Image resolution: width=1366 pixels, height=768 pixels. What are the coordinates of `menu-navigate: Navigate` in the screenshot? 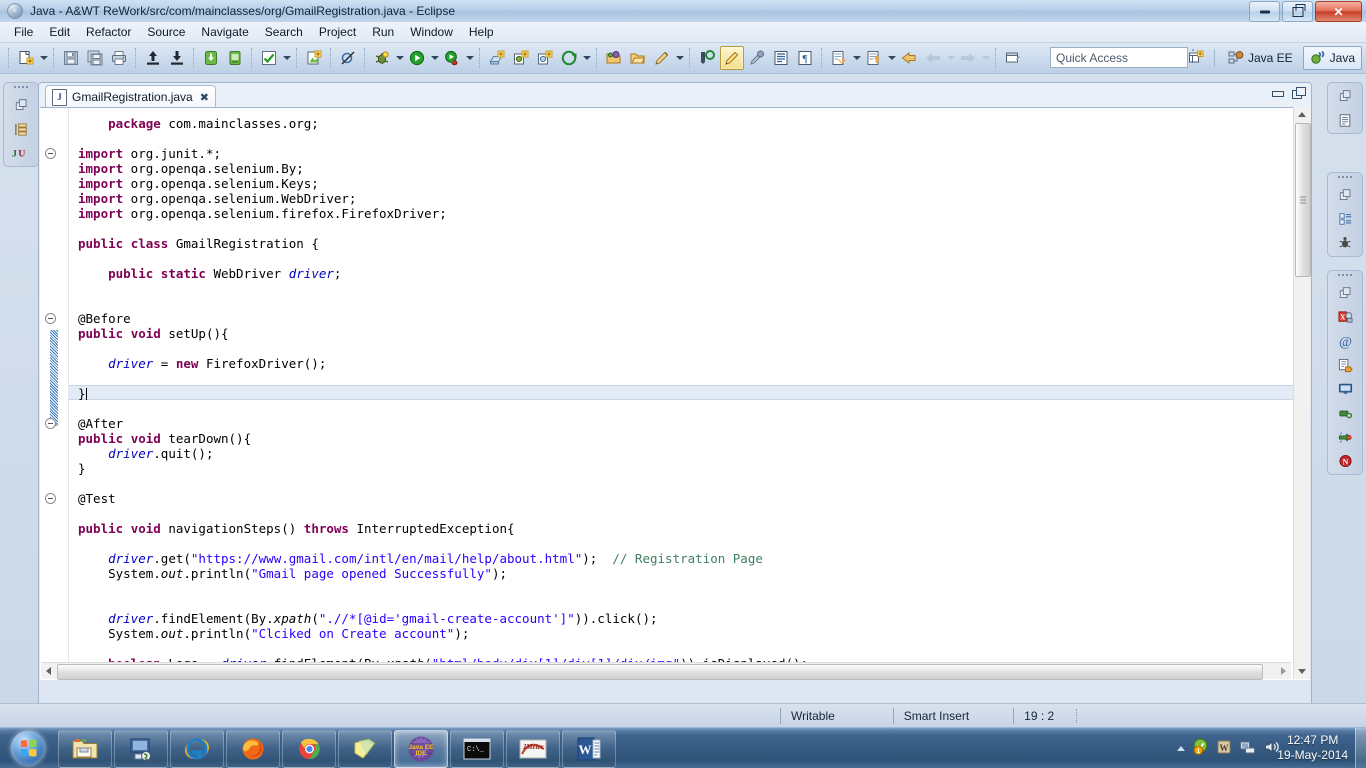 It's located at (224, 32).